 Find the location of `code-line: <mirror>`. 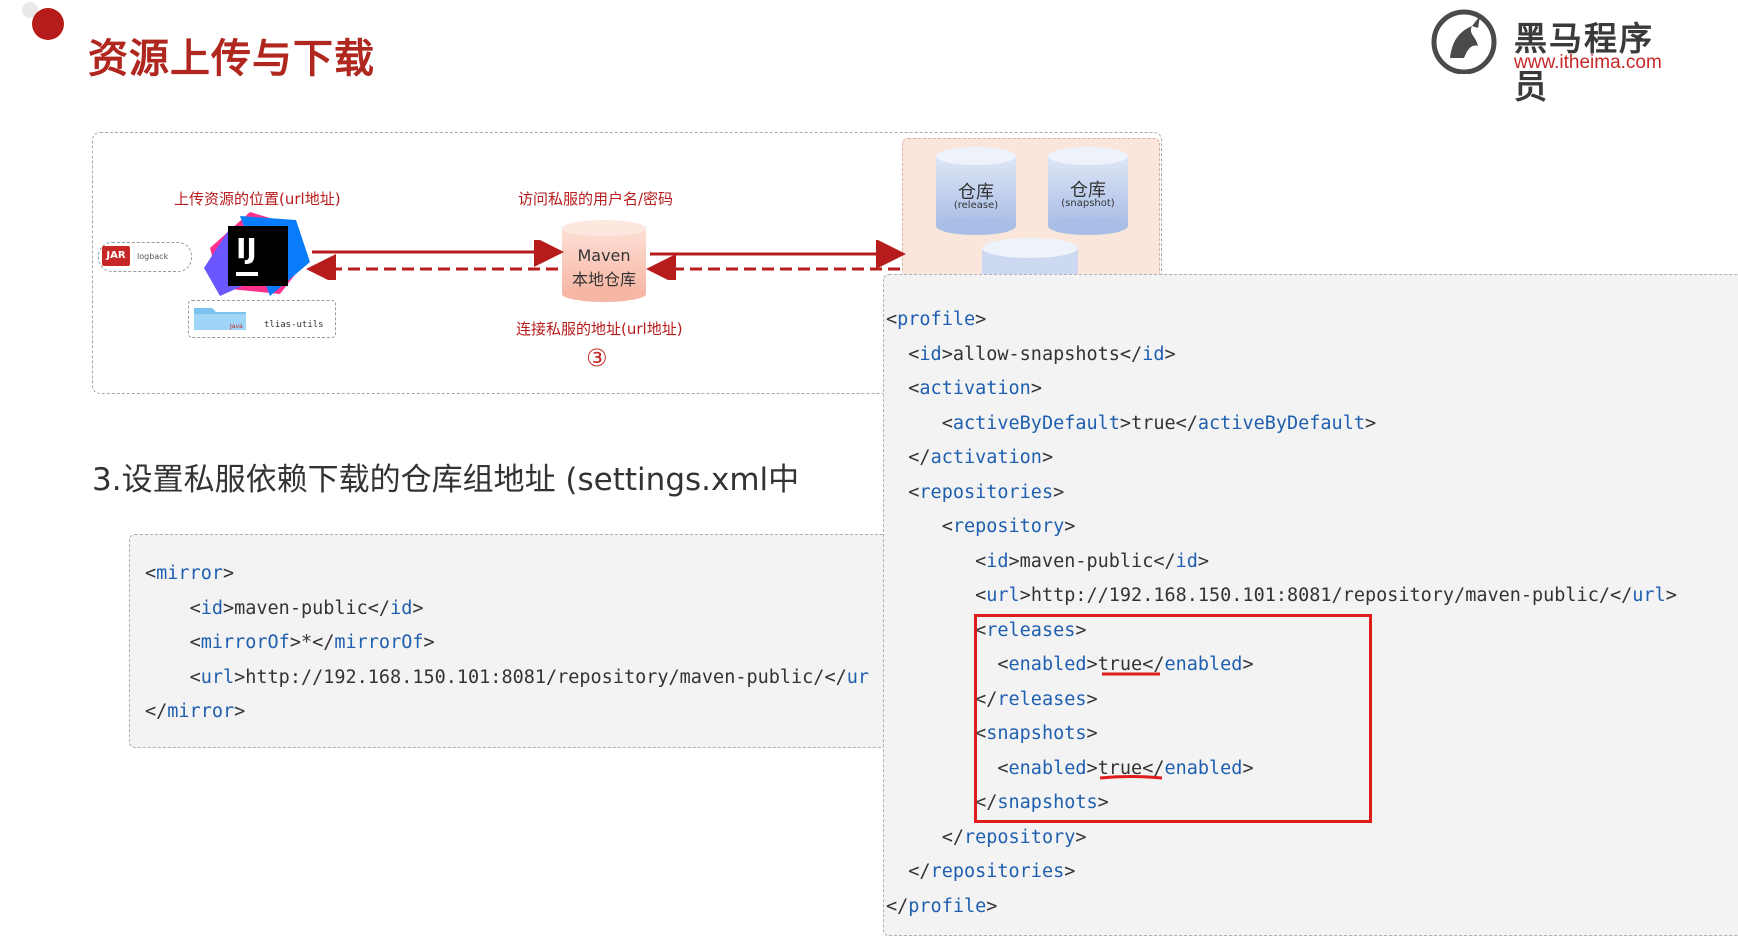

code-line: <mirror> is located at coordinates (190, 573).